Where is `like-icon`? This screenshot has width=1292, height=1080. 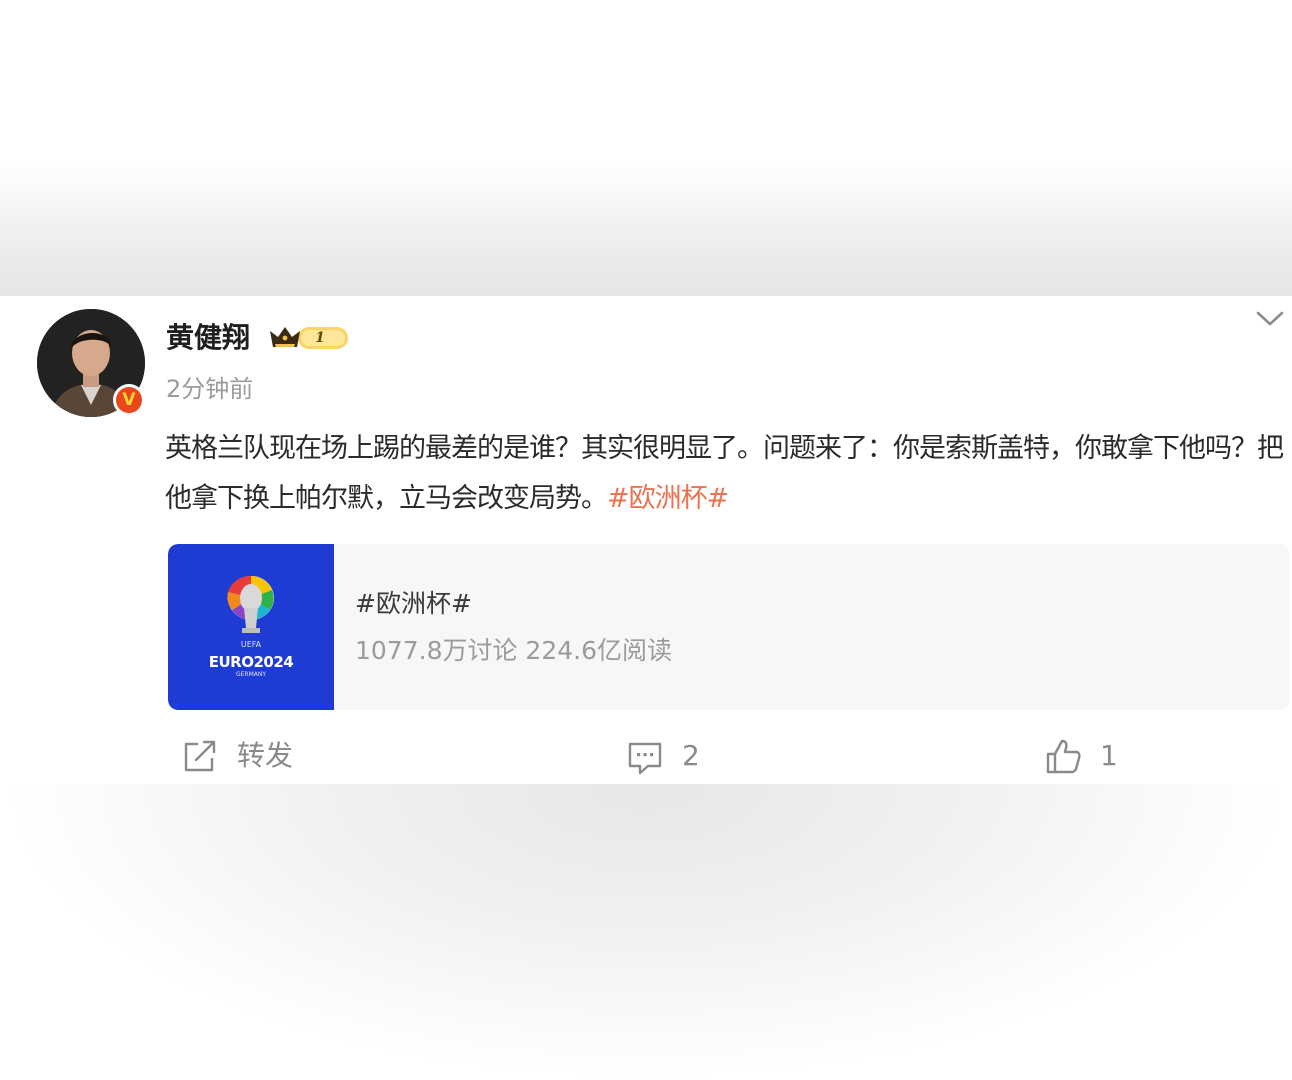
like-icon is located at coordinates (1063, 756).